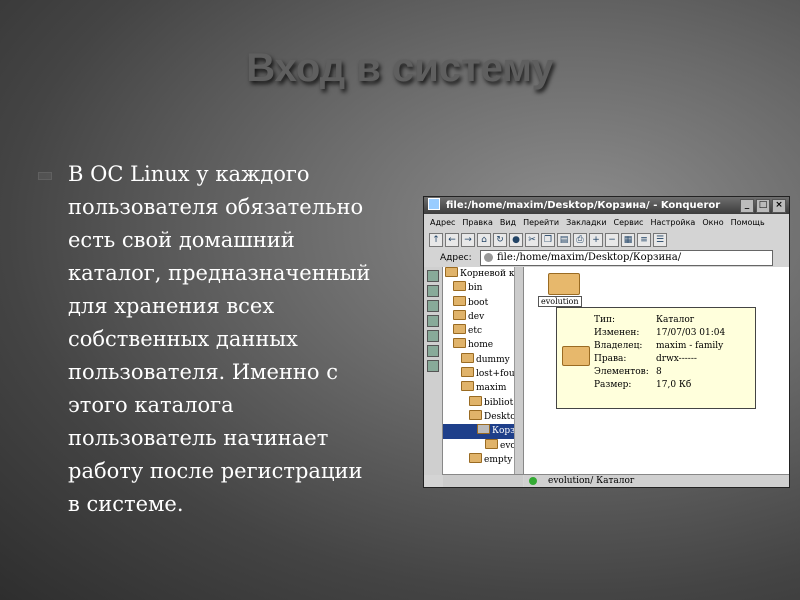 The image size is (800, 600). I want to click on tree-item-selected: Корзина, so click(483, 431).